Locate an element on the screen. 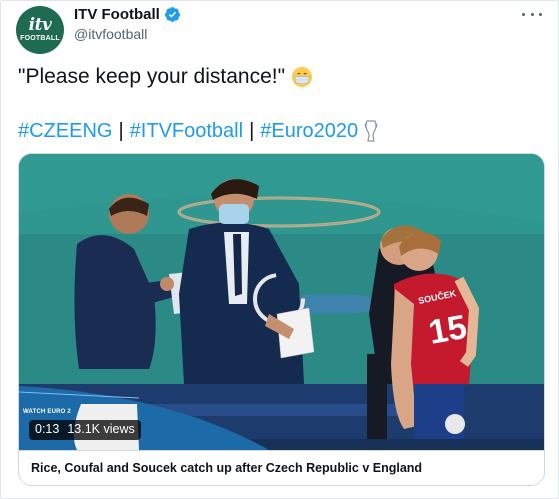  avatar-logo-text: itv is located at coordinates (40, 25).